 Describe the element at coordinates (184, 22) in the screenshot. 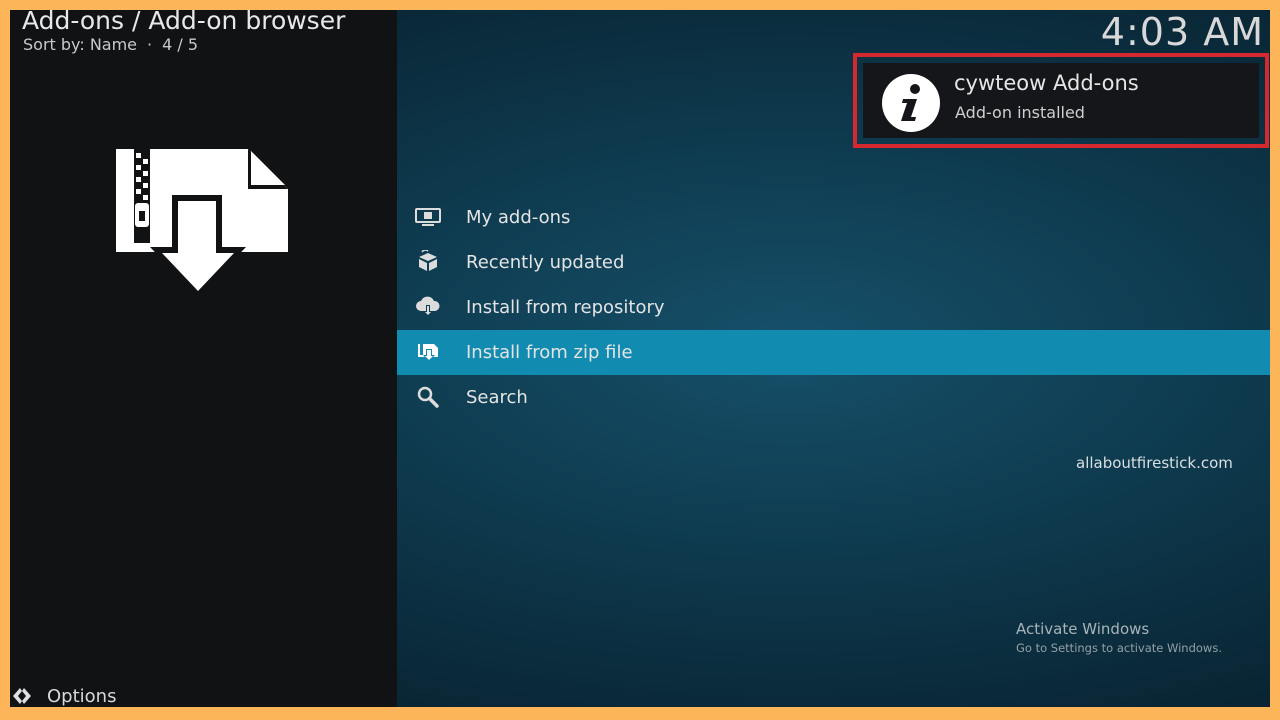

I see `breadcrumb: Add-ons / Add-on browser` at that location.